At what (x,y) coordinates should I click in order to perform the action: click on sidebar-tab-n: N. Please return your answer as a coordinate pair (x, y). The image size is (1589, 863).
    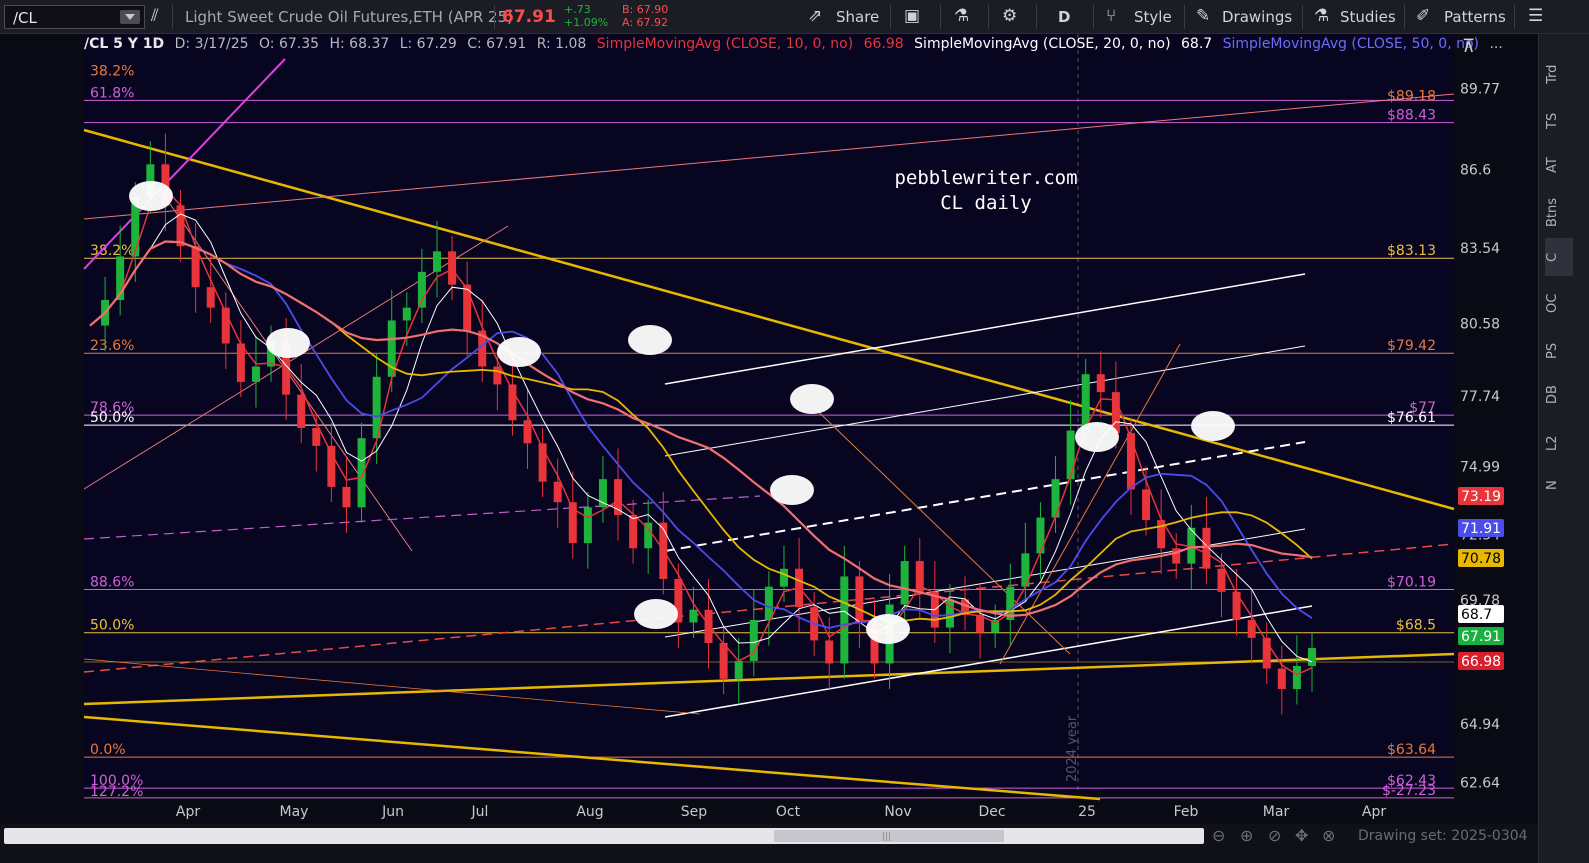
    Looking at the image, I should click on (1559, 485).